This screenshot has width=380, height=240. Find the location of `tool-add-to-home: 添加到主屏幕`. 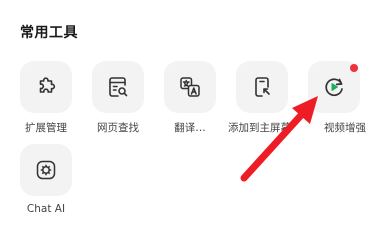

tool-add-to-home: 添加到主屏幕 is located at coordinates (259, 100).